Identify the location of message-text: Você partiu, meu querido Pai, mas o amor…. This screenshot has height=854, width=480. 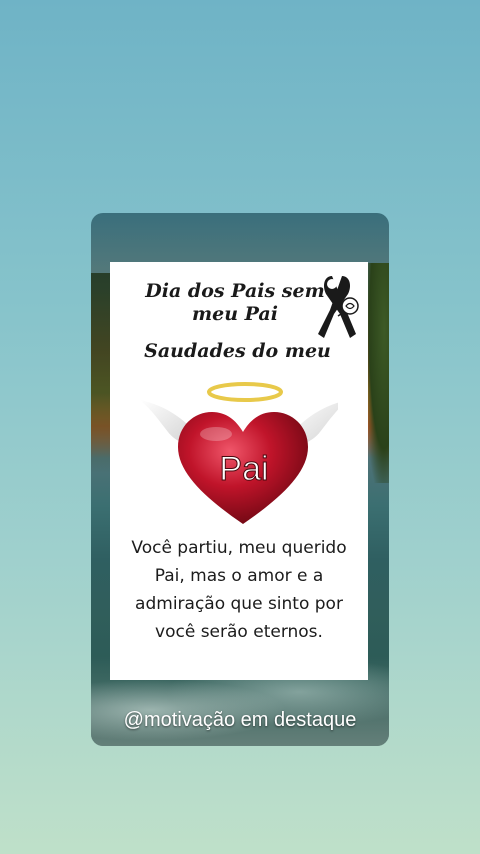
(239, 590).